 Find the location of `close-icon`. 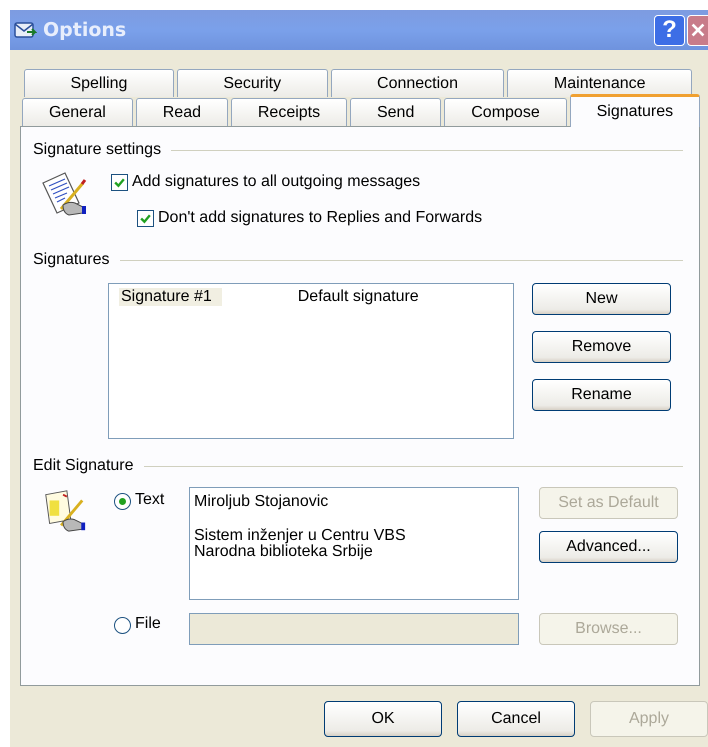

close-icon is located at coordinates (698, 30).